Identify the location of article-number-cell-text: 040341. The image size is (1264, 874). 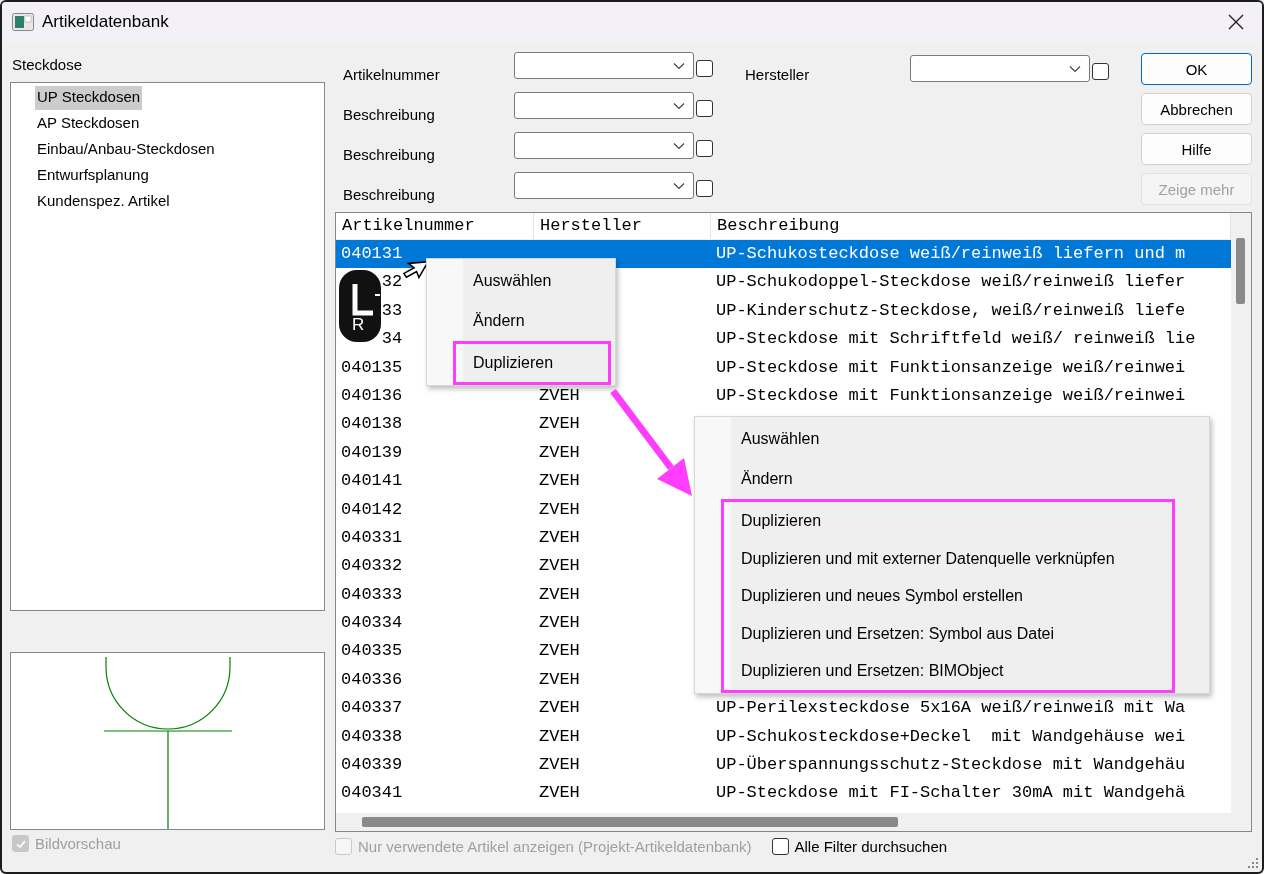
(372, 793).